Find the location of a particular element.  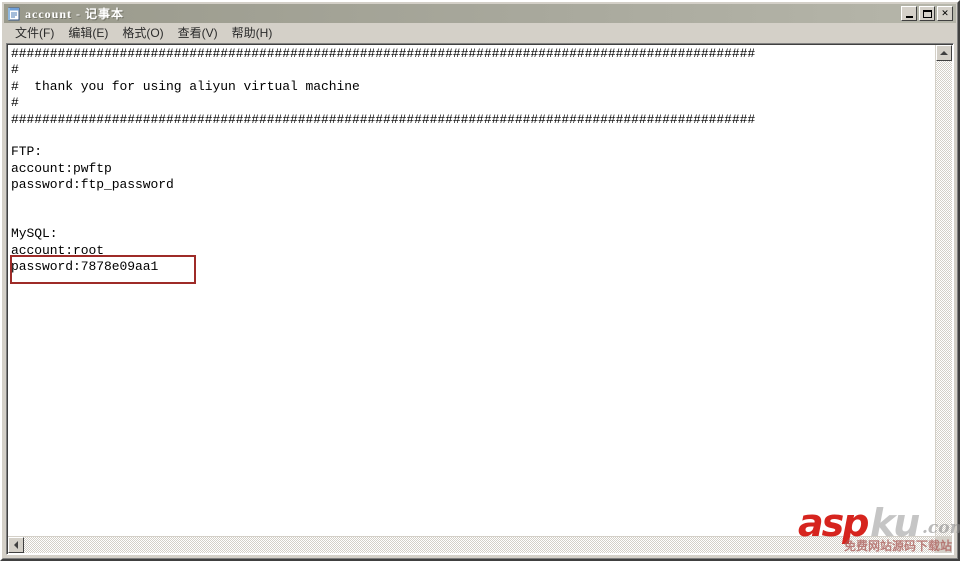

menu-item-edit: 编辑(E) is located at coordinates (88, 33).